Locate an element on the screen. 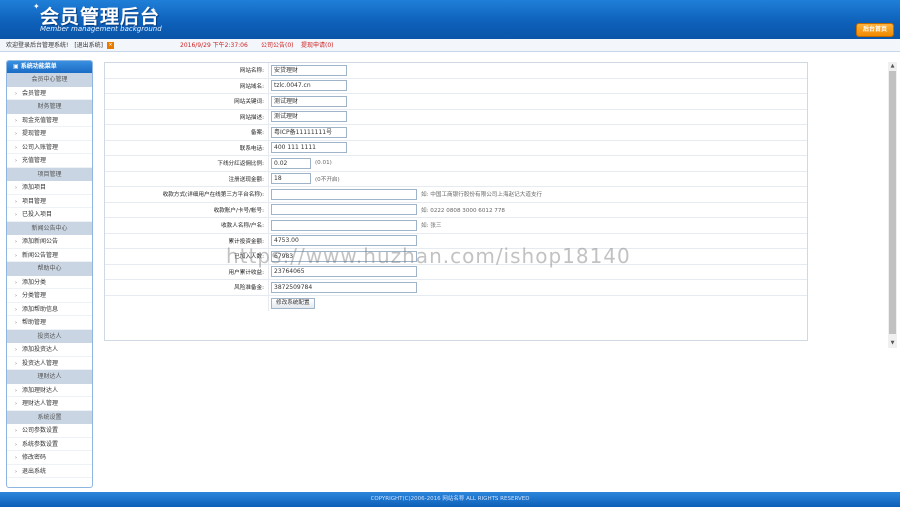  sidebar-item: › 现金充值管理 is located at coordinates (49, 120).